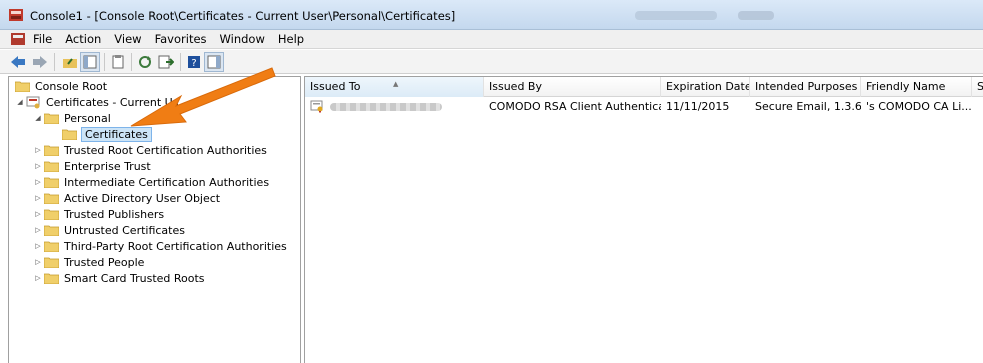 The width and height of the screenshot is (983, 363). I want to click on tree-node-trusted-people: ▷ Trusted People, so click(89, 262).